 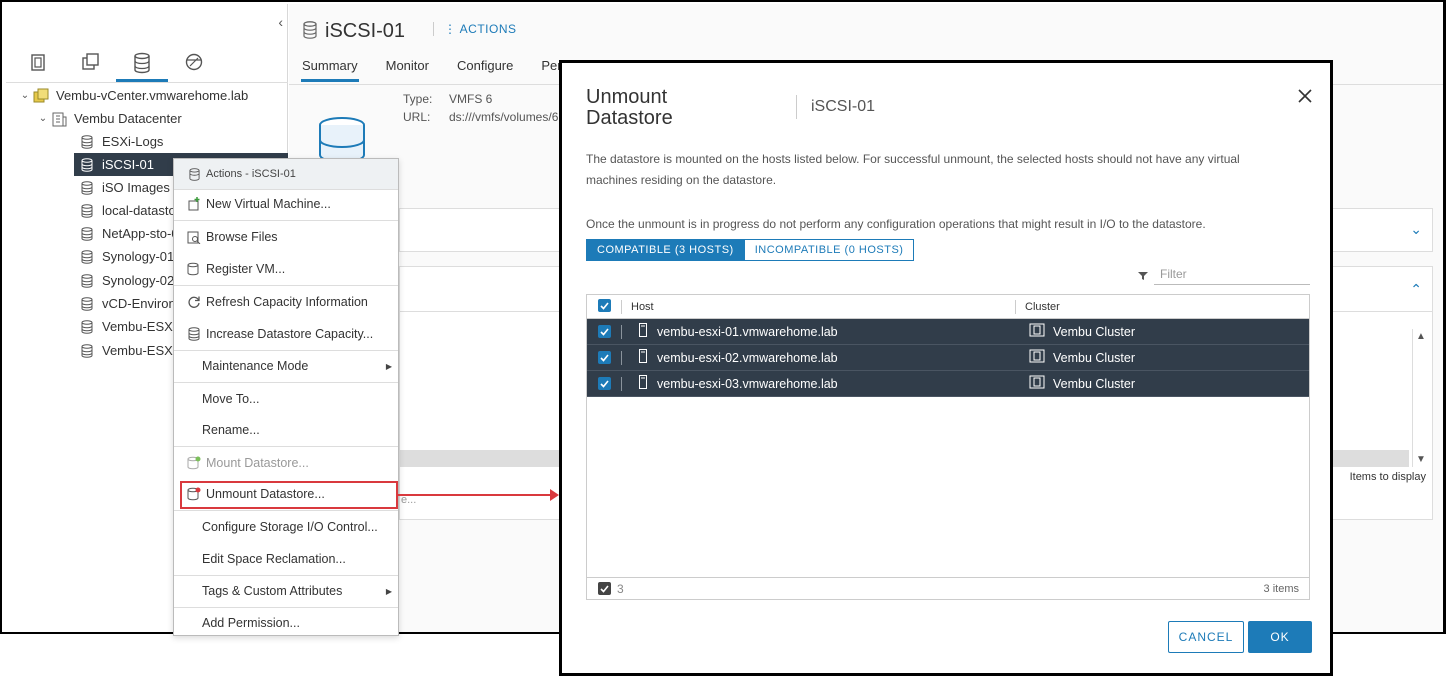 What do you see at coordinates (194, 463) in the screenshot?
I see `mount-datastore-icon` at bounding box center [194, 463].